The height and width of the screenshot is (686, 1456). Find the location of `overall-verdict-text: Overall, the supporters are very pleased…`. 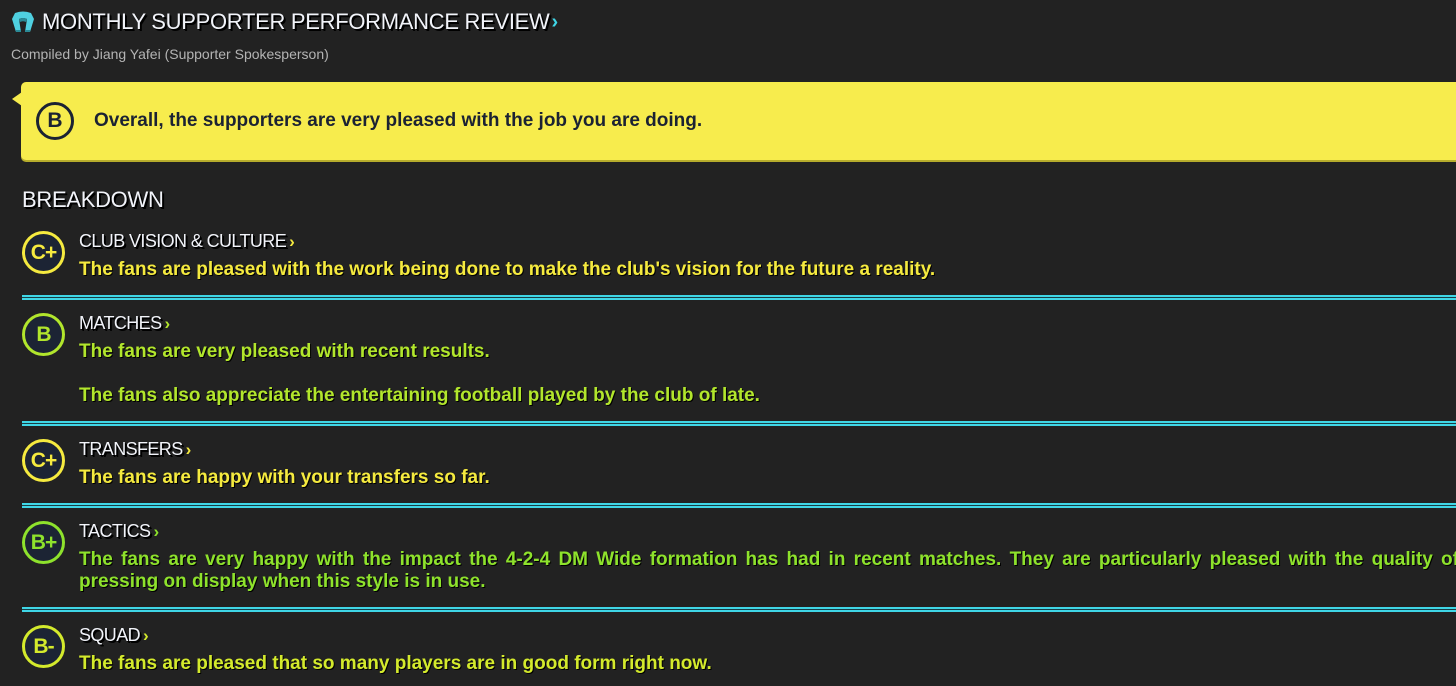

overall-verdict-text: Overall, the supporters are very pleased… is located at coordinates (398, 120).